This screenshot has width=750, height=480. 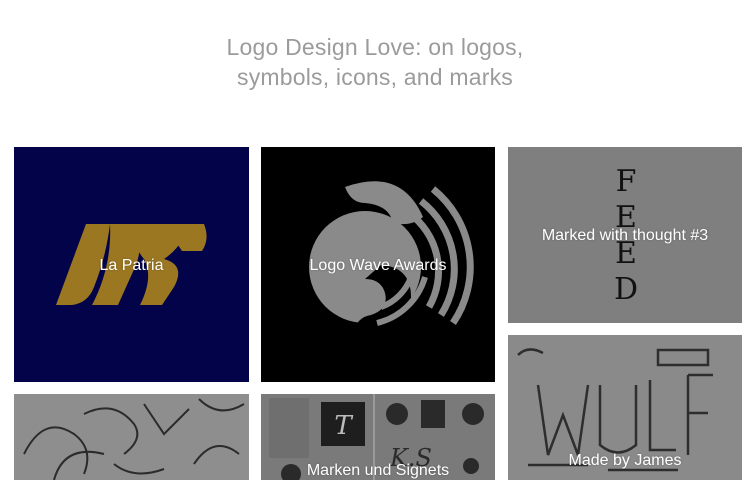 What do you see at coordinates (626, 289) in the screenshot?
I see `letter-d: D` at bounding box center [626, 289].